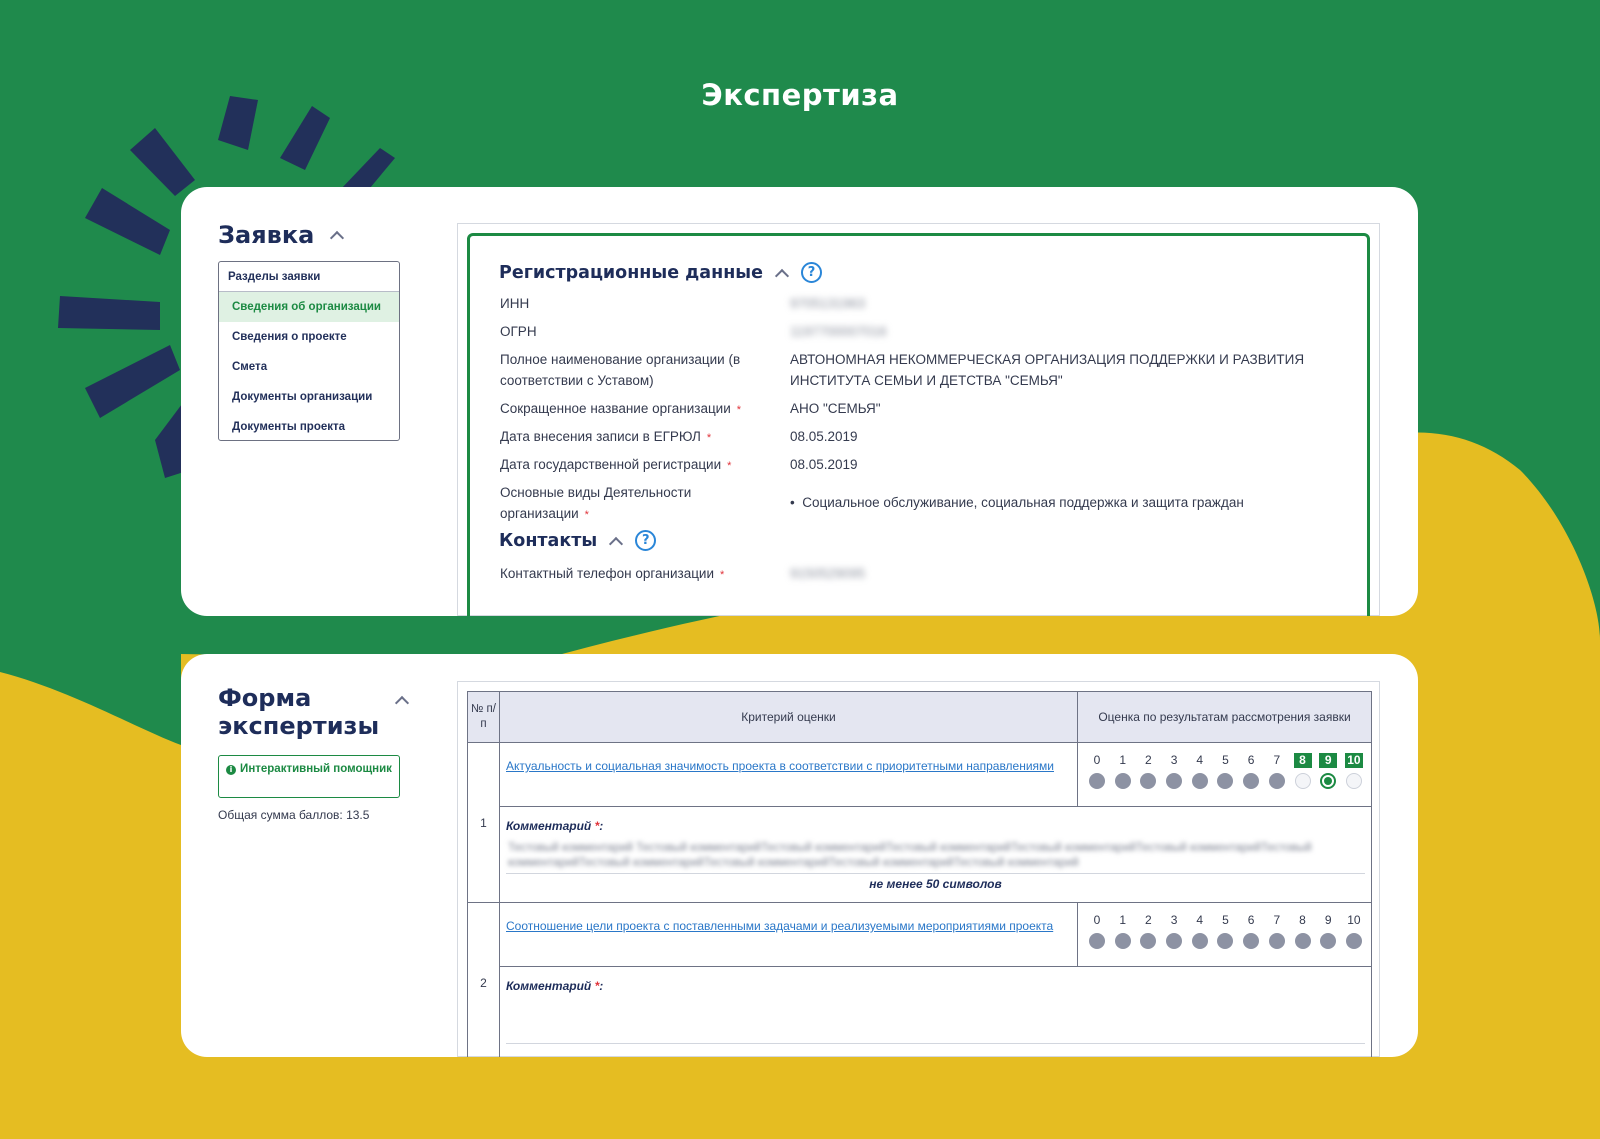  I want to click on comment-textarea, so click(935, 1016).